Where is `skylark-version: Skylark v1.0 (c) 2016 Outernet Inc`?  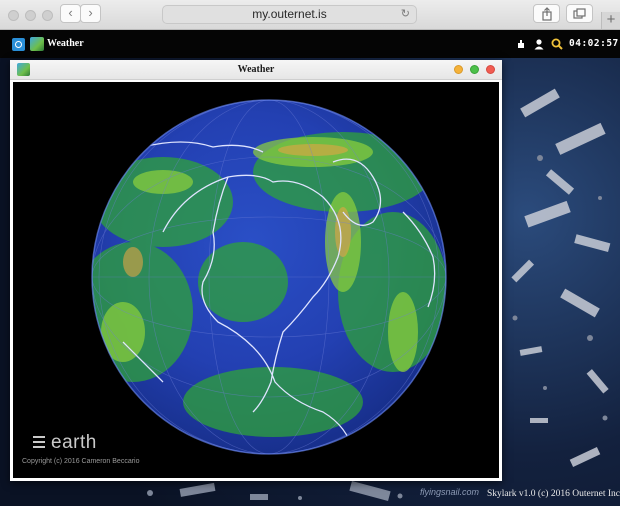 skylark-version: Skylark v1.0 (c) 2016 Outernet Inc is located at coordinates (553, 494).